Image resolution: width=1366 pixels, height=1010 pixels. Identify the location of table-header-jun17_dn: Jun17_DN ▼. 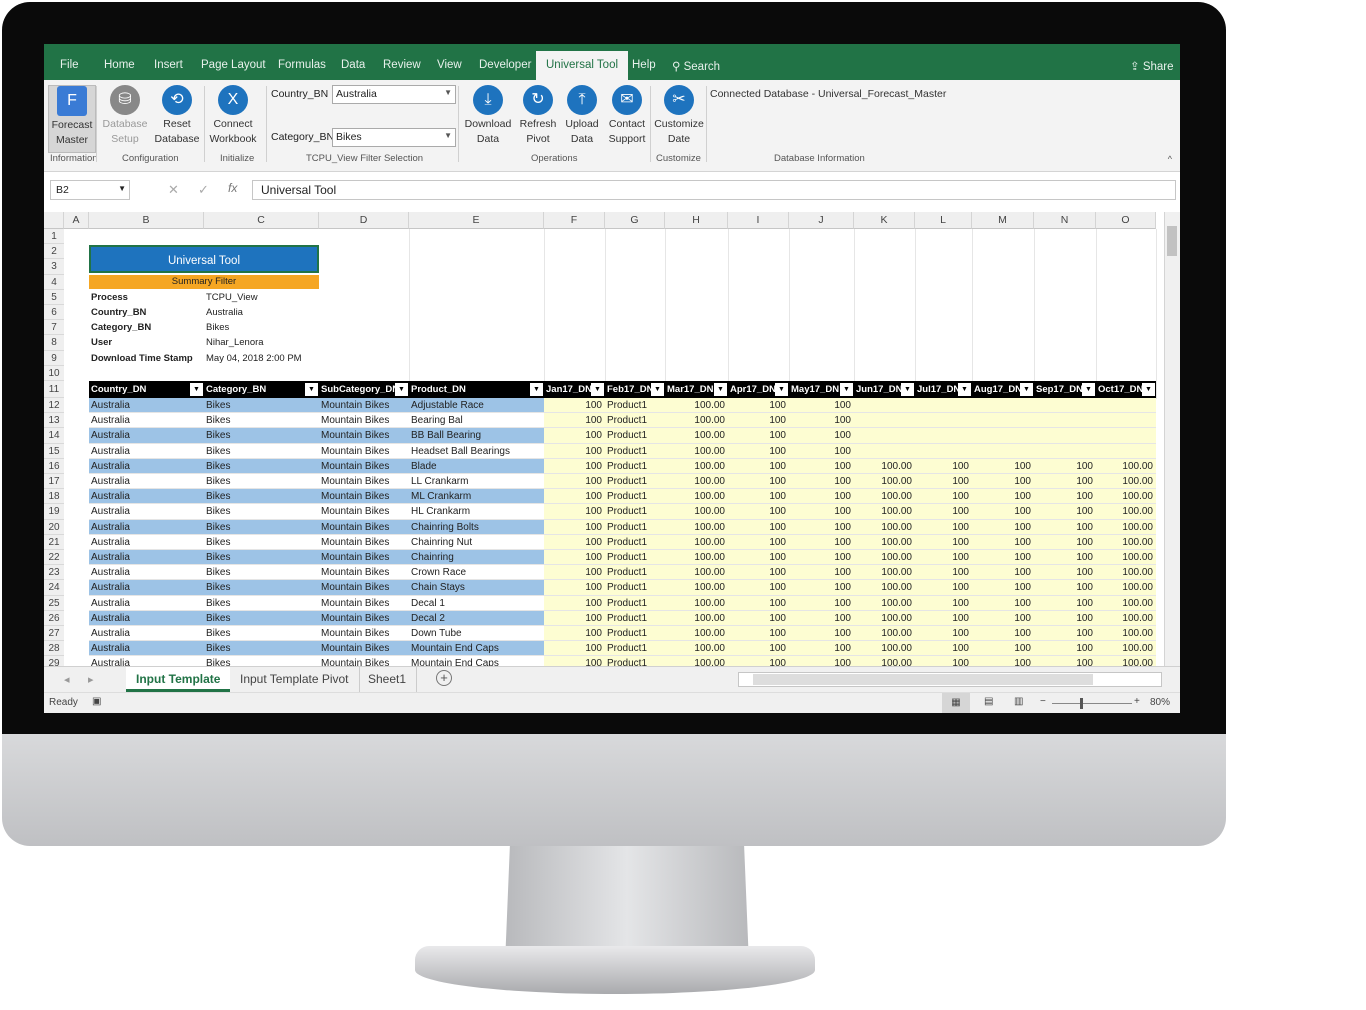
(884, 389).